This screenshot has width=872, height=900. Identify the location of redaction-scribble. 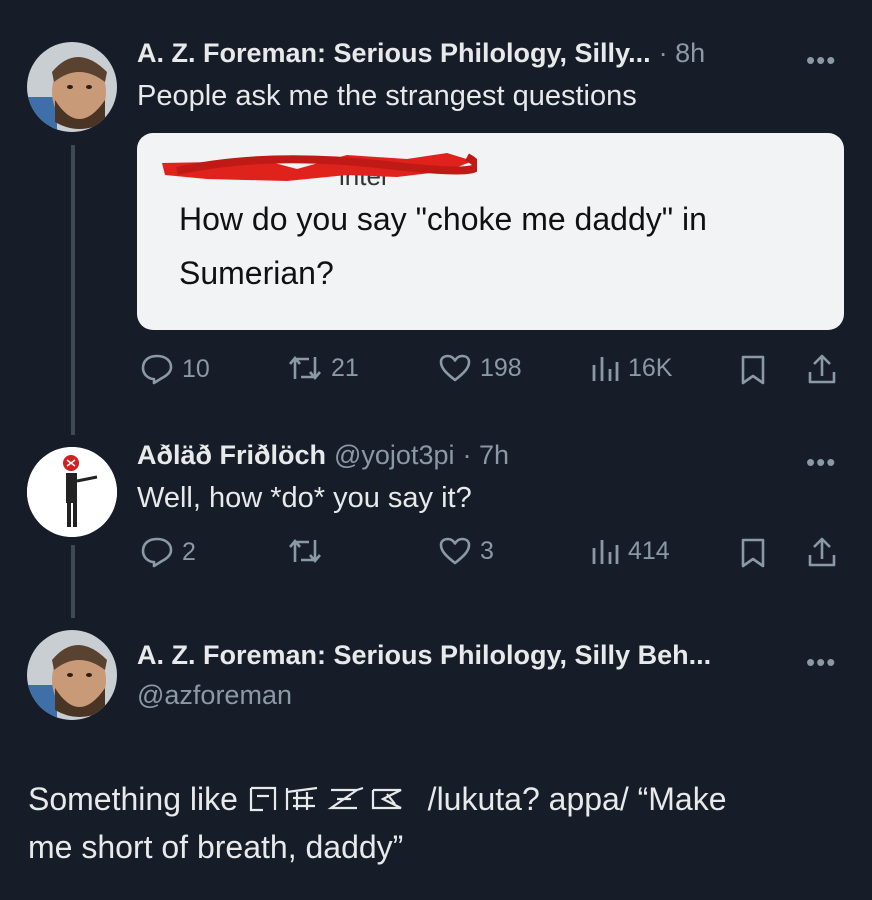
(319, 167).